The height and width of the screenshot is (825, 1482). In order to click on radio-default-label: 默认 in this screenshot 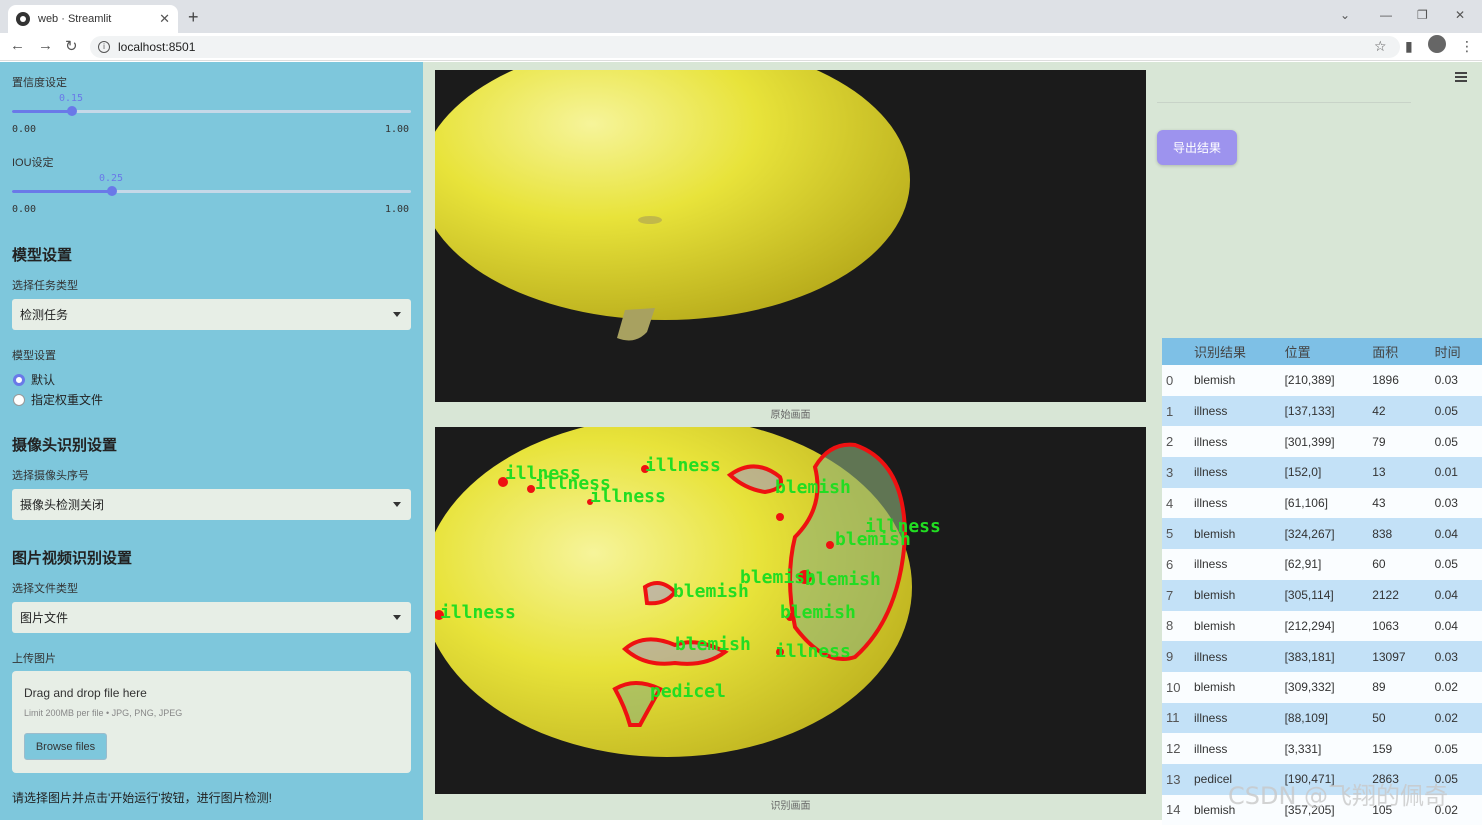, I will do `click(43, 380)`.